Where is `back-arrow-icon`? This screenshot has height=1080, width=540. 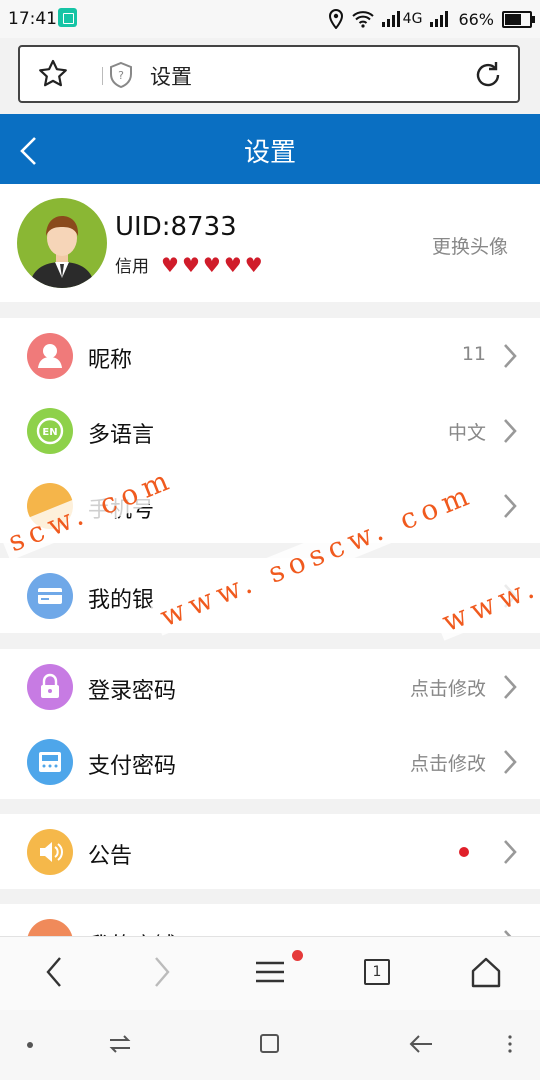
back-arrow-icon is located at coordinates (421, 1044).